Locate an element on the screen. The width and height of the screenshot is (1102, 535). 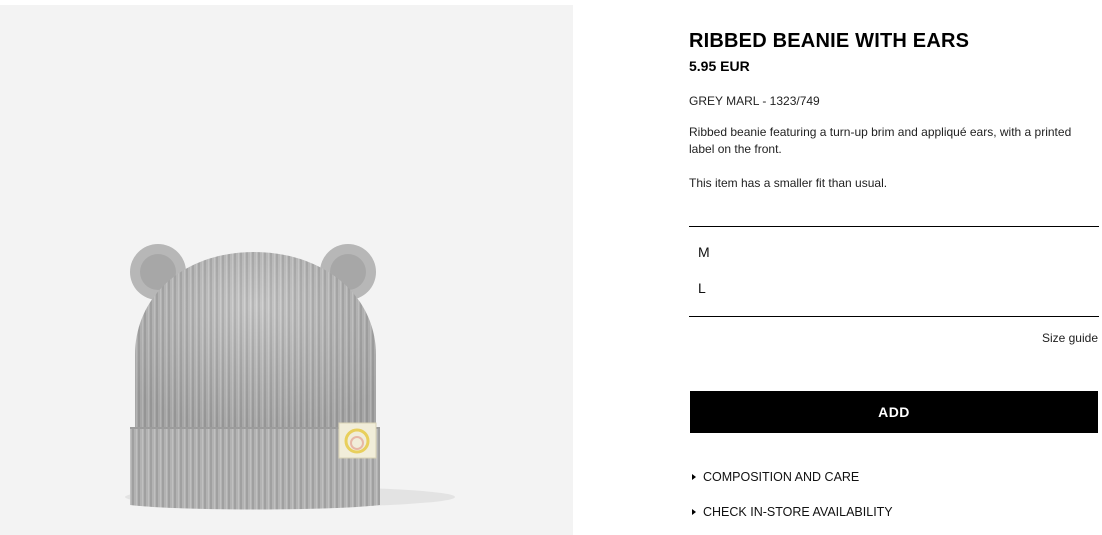
add-to-bag-button: ADD is located at coordinates (894, 412).